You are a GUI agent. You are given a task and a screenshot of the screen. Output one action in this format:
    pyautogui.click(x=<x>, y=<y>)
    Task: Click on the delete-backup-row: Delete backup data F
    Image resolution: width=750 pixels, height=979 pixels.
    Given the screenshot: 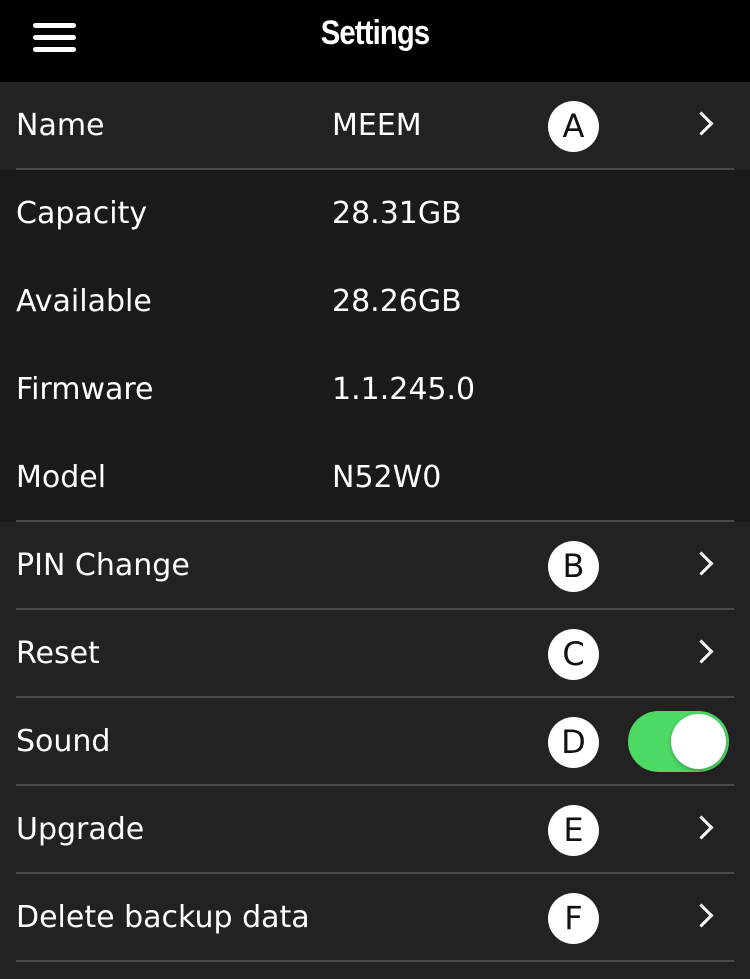 What is the action you would take?
    pyautogui.click(x=375, y=918)
    